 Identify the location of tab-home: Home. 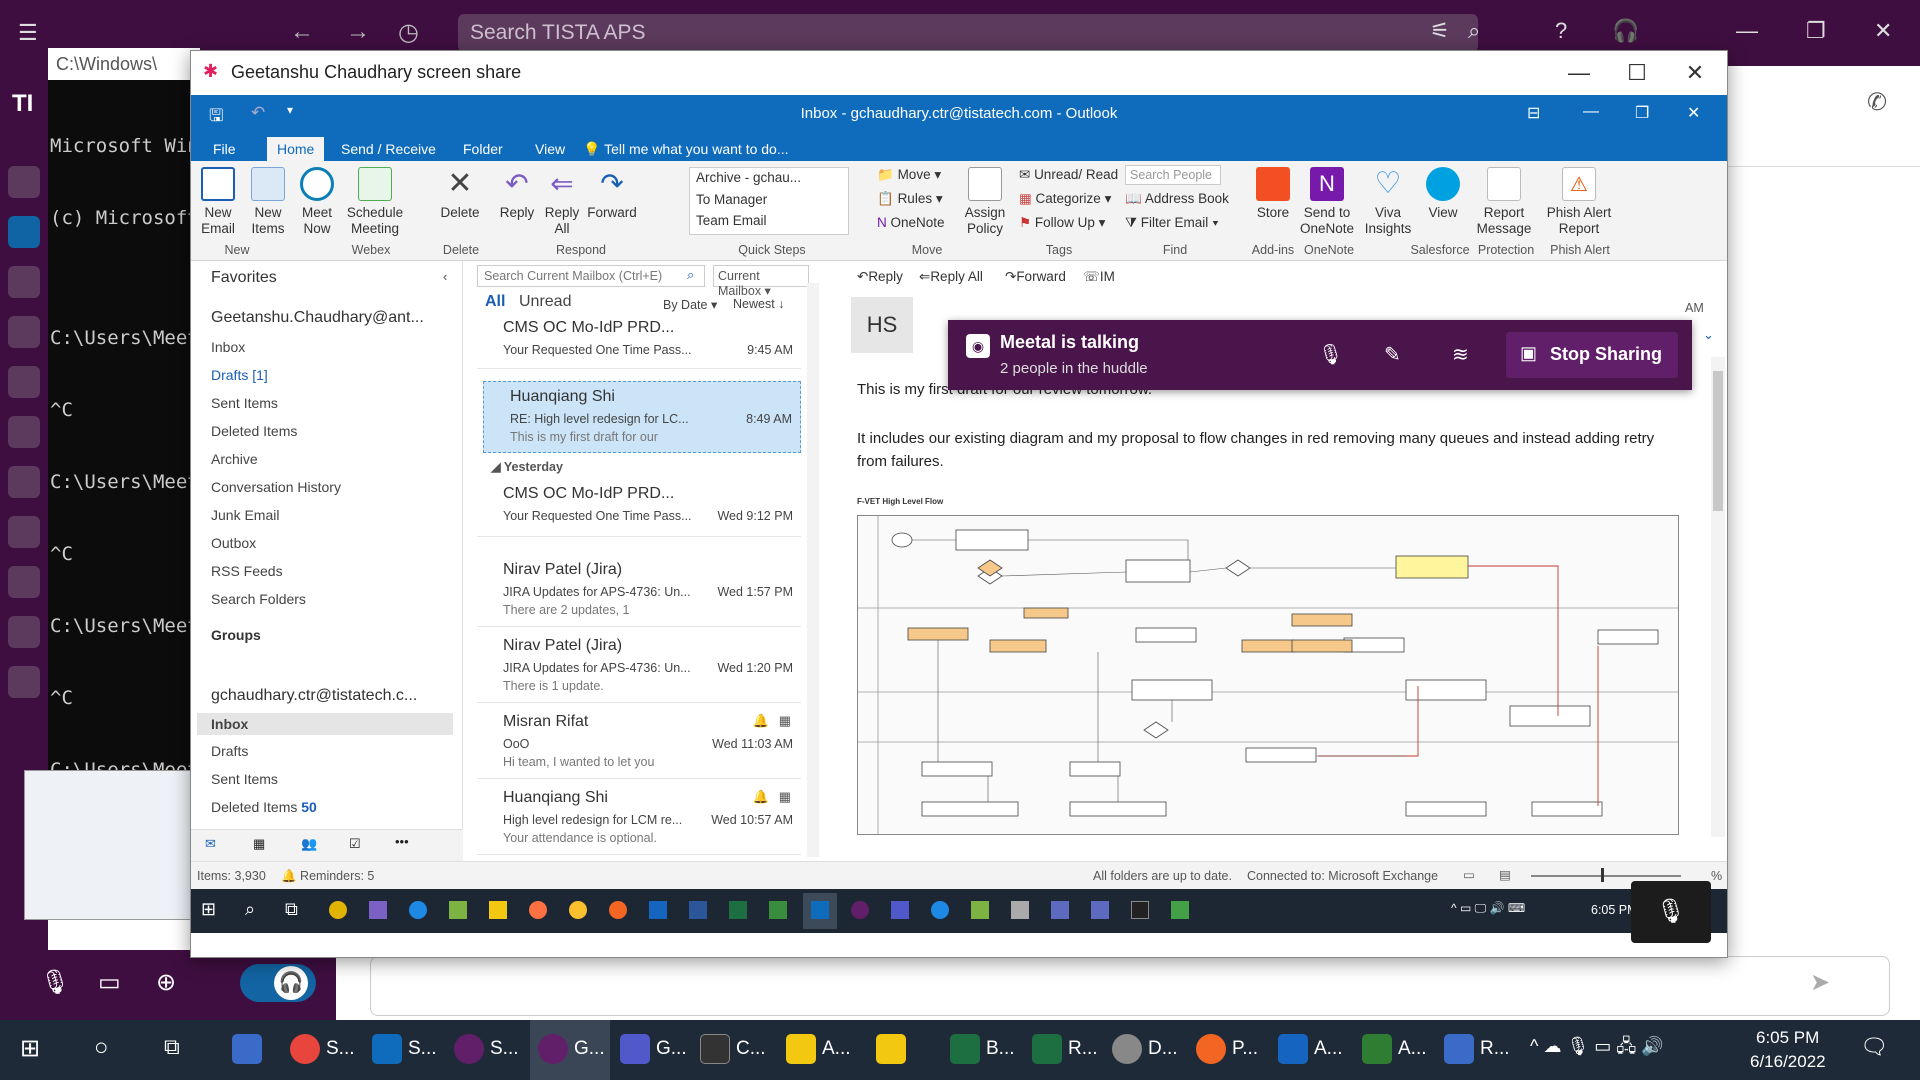
(296, 149).